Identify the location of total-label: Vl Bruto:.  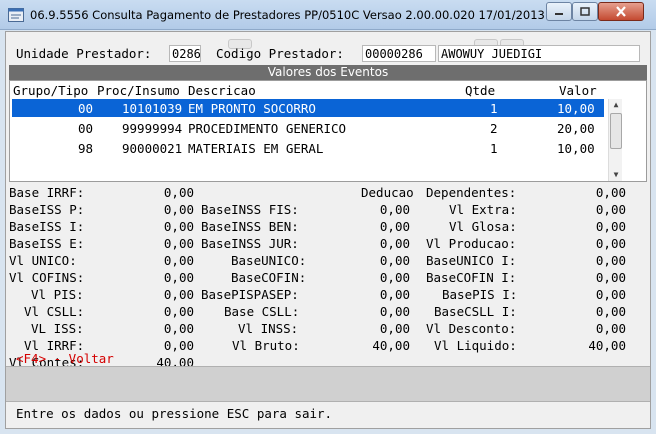
(266, 345).